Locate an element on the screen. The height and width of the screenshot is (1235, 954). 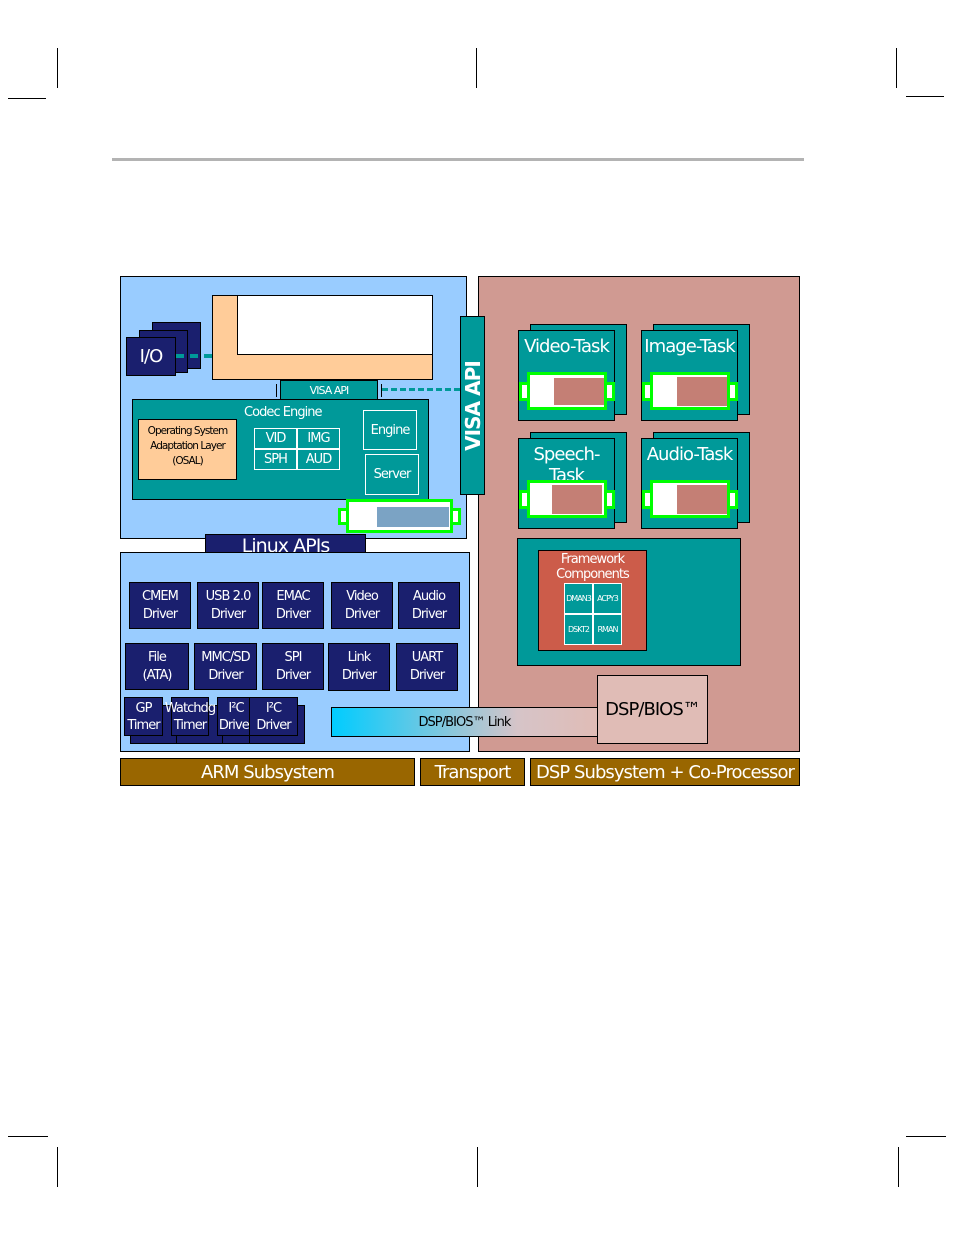
driver-watchdog-timer: Watchdg Timer is located at coordinates (190, 716).